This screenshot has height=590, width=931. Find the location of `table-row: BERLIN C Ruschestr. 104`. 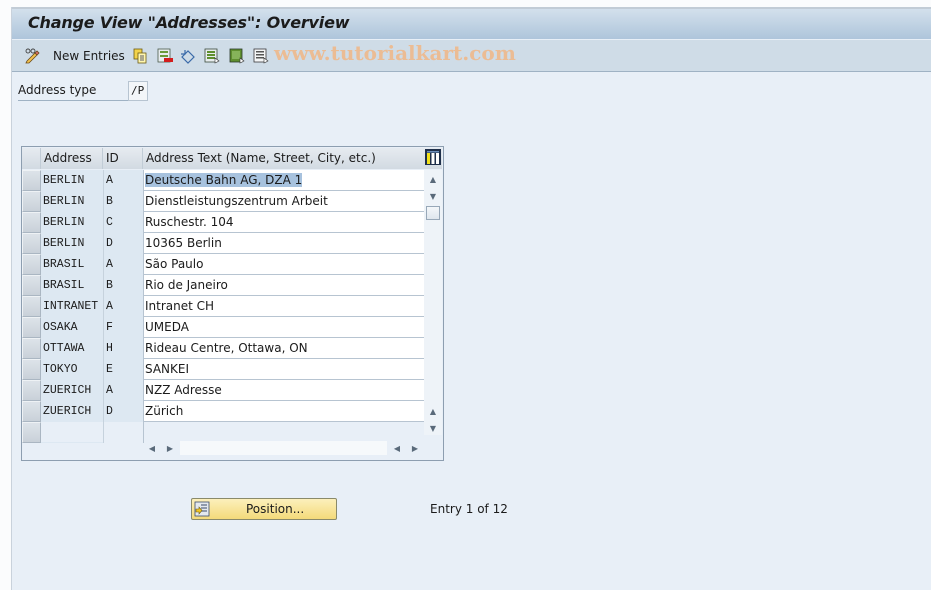

table-row: BERLIN C Ruschestr. 104 is located at coordinates (223, 222).